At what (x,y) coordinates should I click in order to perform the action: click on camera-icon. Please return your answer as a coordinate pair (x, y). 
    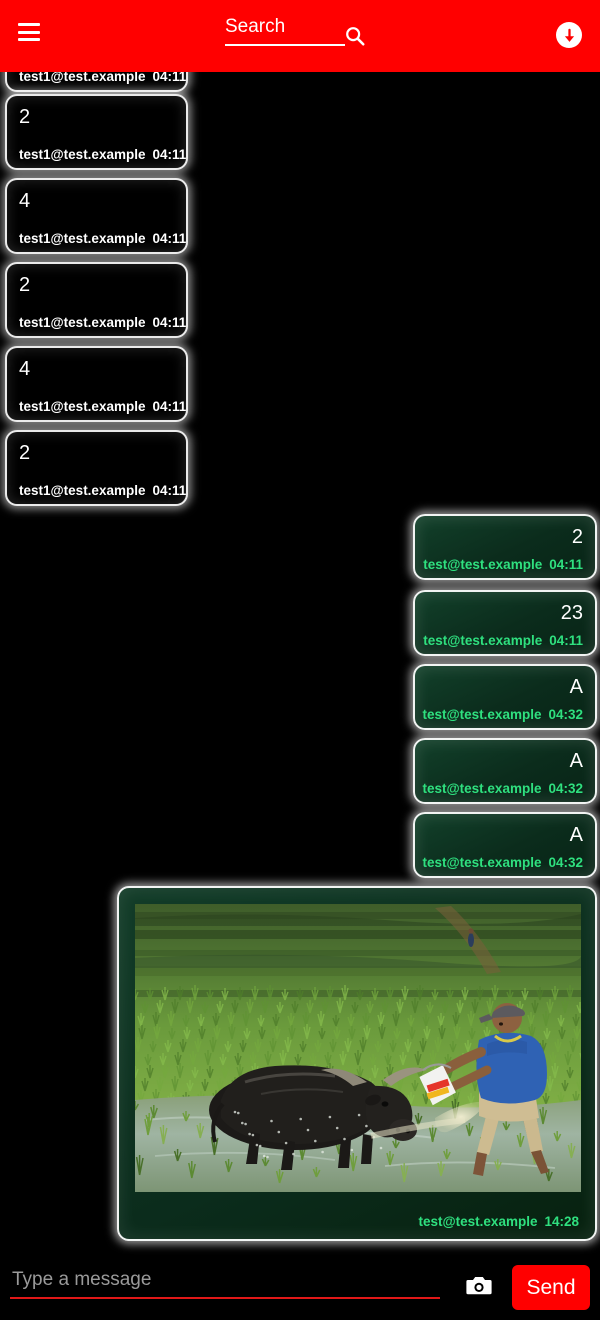
    Looking at the image, I should click on (479, 1285).